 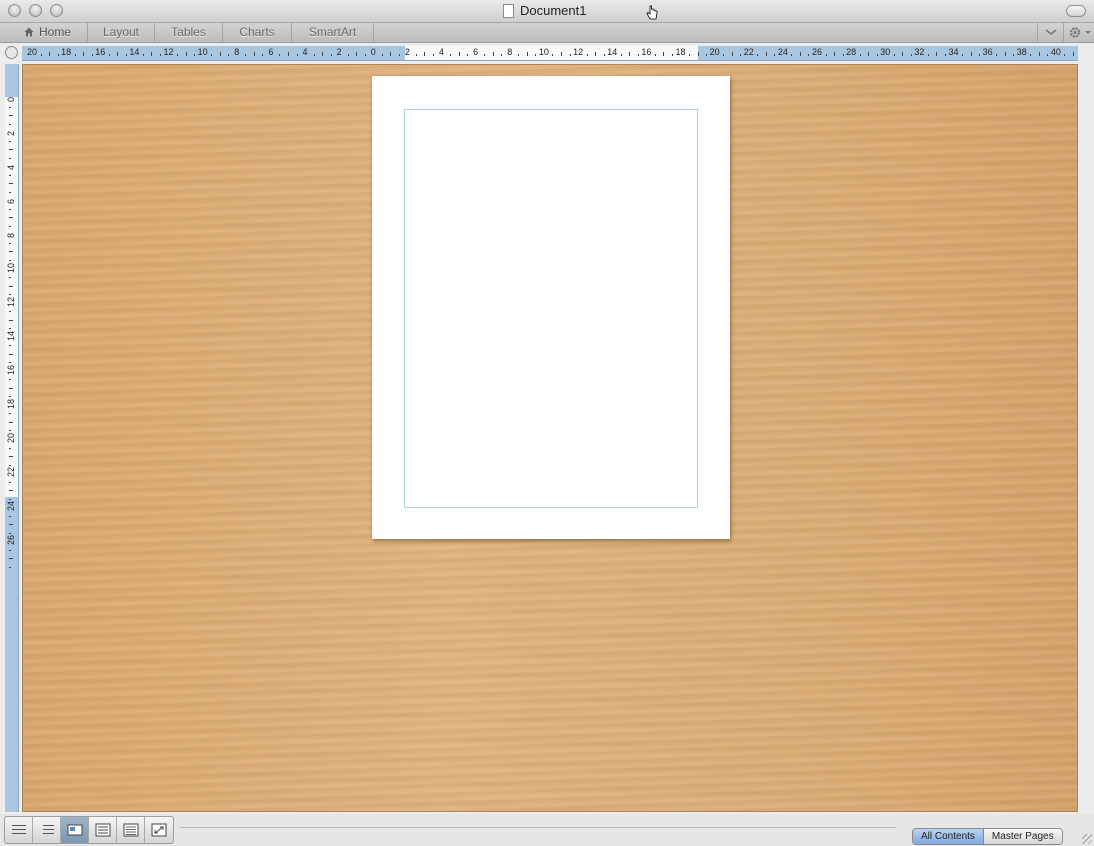 What do you see at coordinates (159, 830) in the screenshot?
I see `full-screen-view-button` at bounding box center [159, 830].